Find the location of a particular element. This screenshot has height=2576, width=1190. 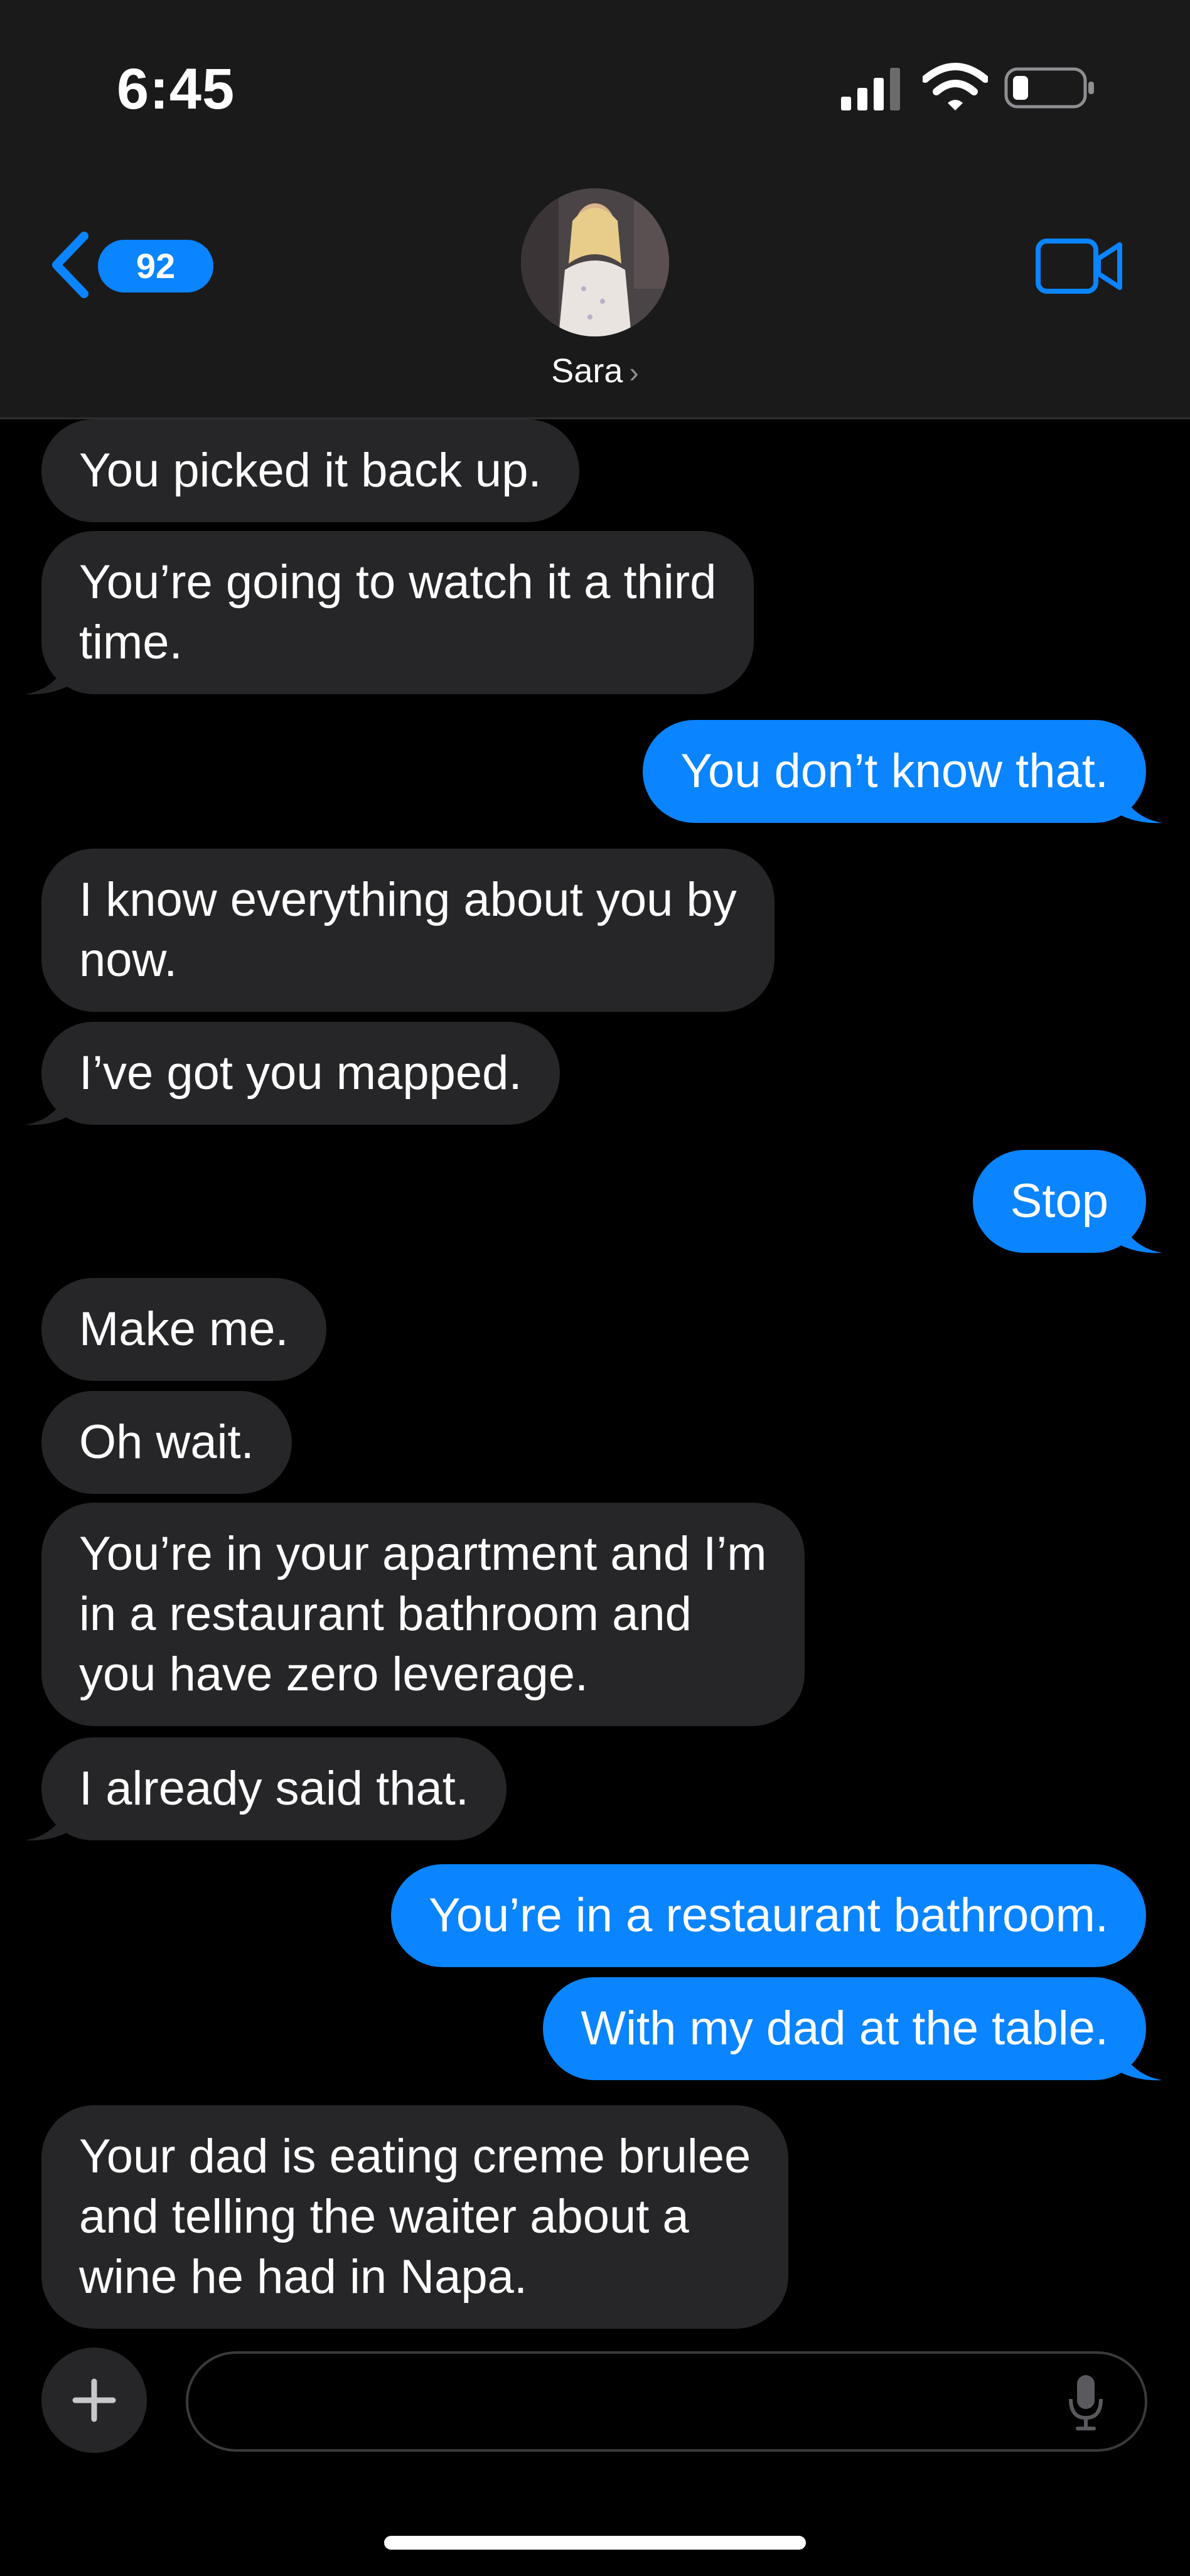

message-text-line: You’re going to watch it a third is located at coordinates (398, 582).